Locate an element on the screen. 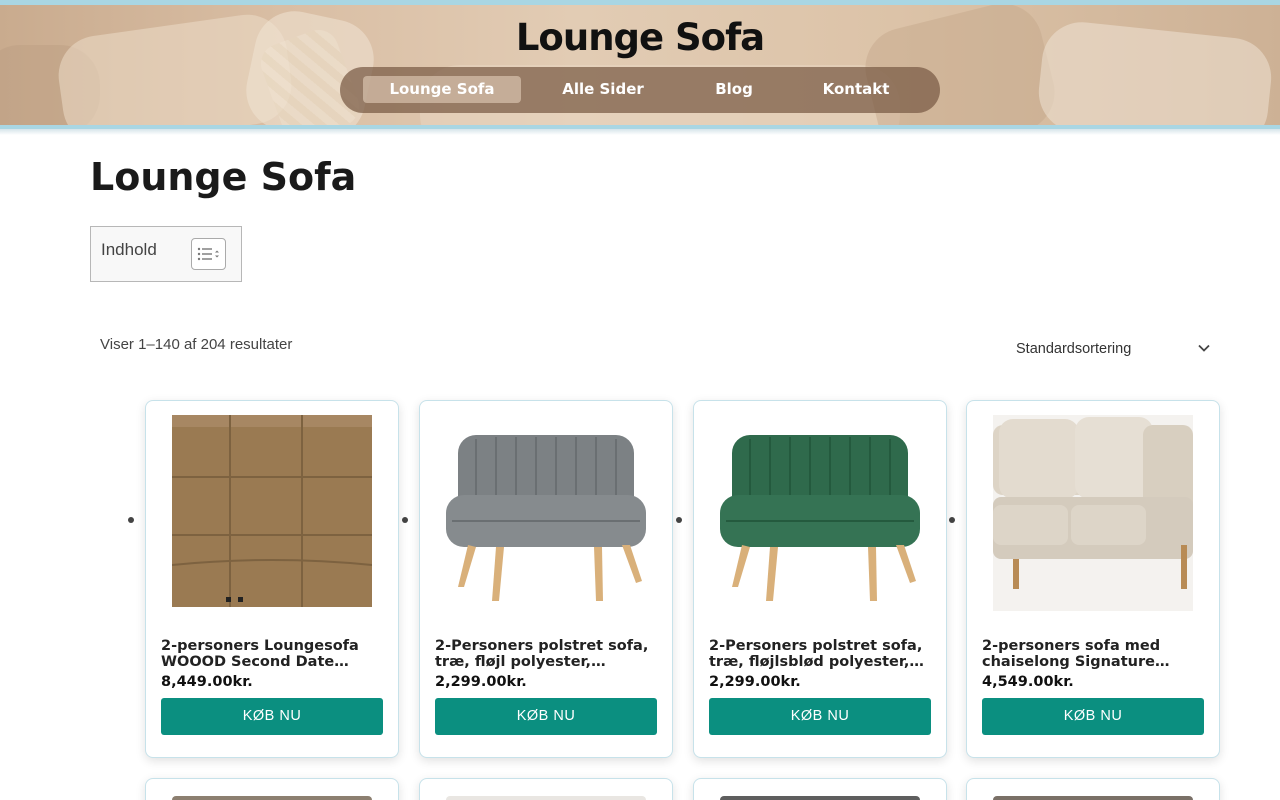 Image resolution: width=1280 pixels, height=800 pixels. header-shadow is located at coordinates (640, 132).